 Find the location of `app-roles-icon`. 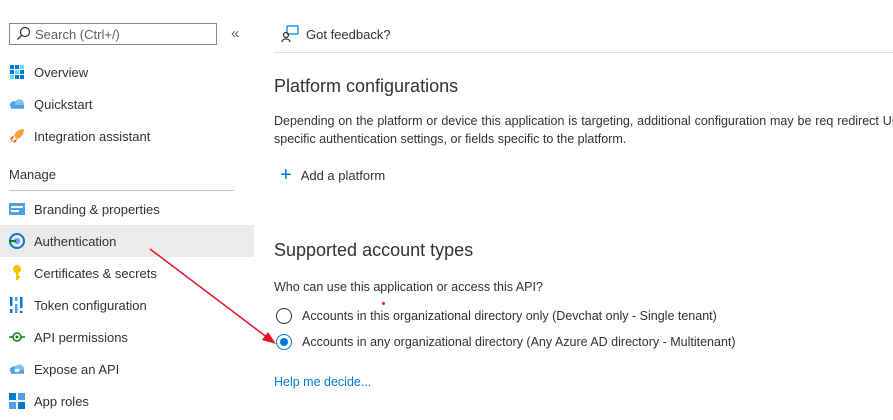

app-roles-icon is located at coordinates (17, 401).